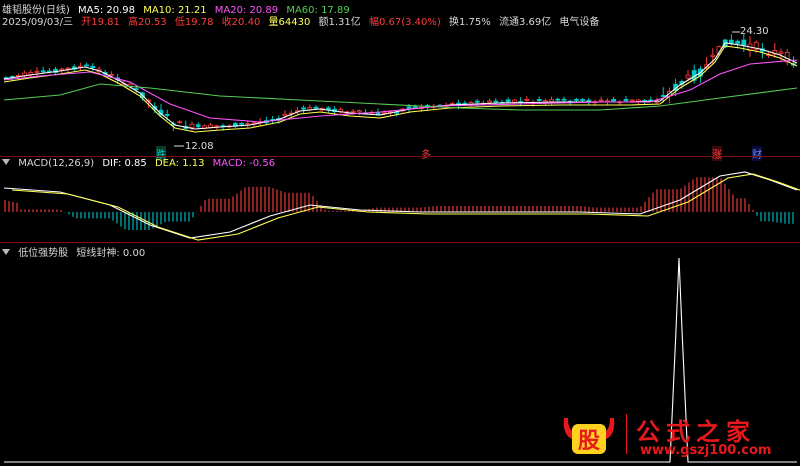 Image resolution: width=800 pixels, height=466 pixels. Describe the element at coordinates (56, 163) in the screenshot. I see `macd-title: MACD(12,26,9)` at that location.